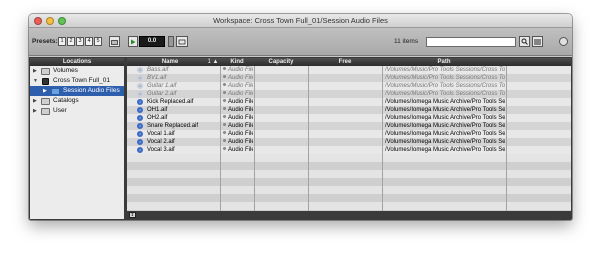  I want to click on search-input, so click(471, 42).